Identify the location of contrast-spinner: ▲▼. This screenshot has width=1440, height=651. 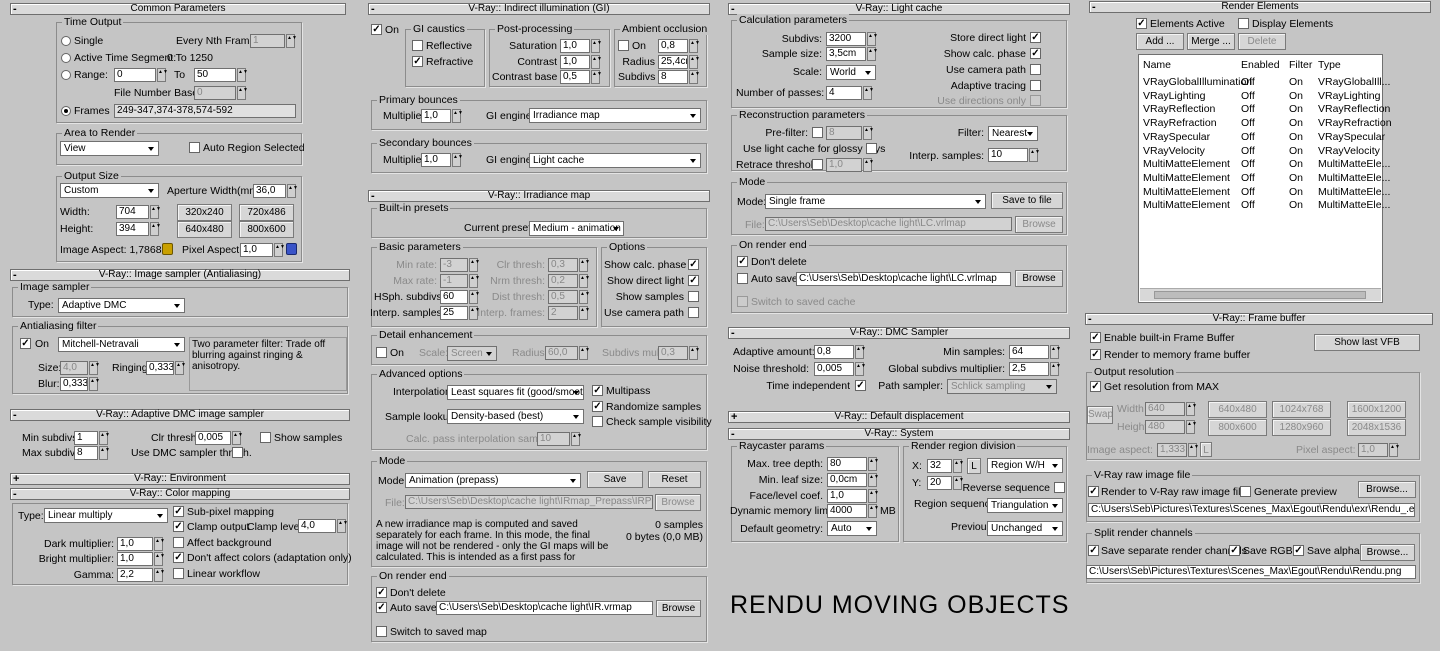
(596, 62).